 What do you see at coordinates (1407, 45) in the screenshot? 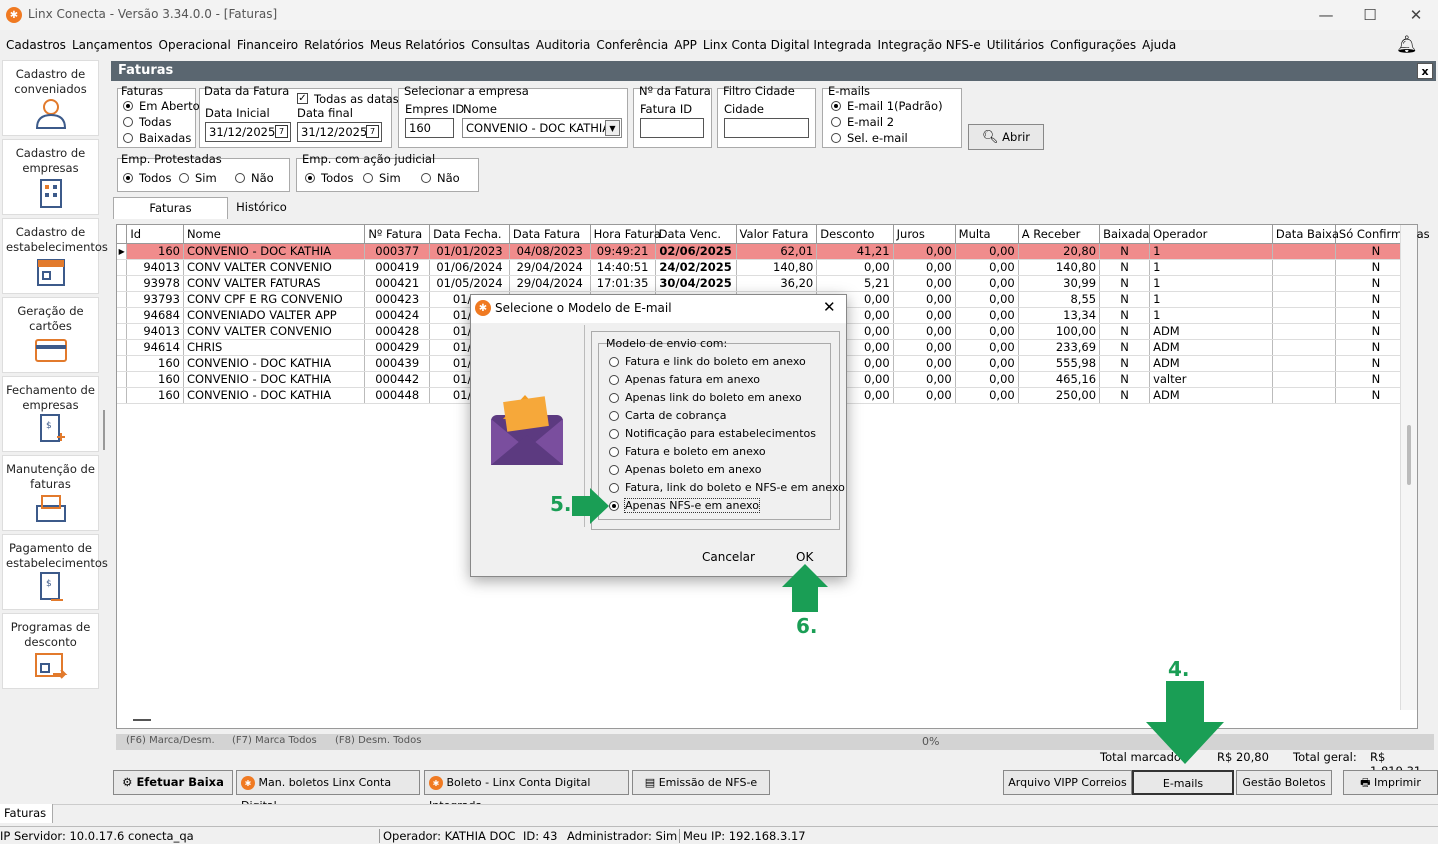
I see `bell-icon: 🔔︎` at bounding box center [1407, 45].